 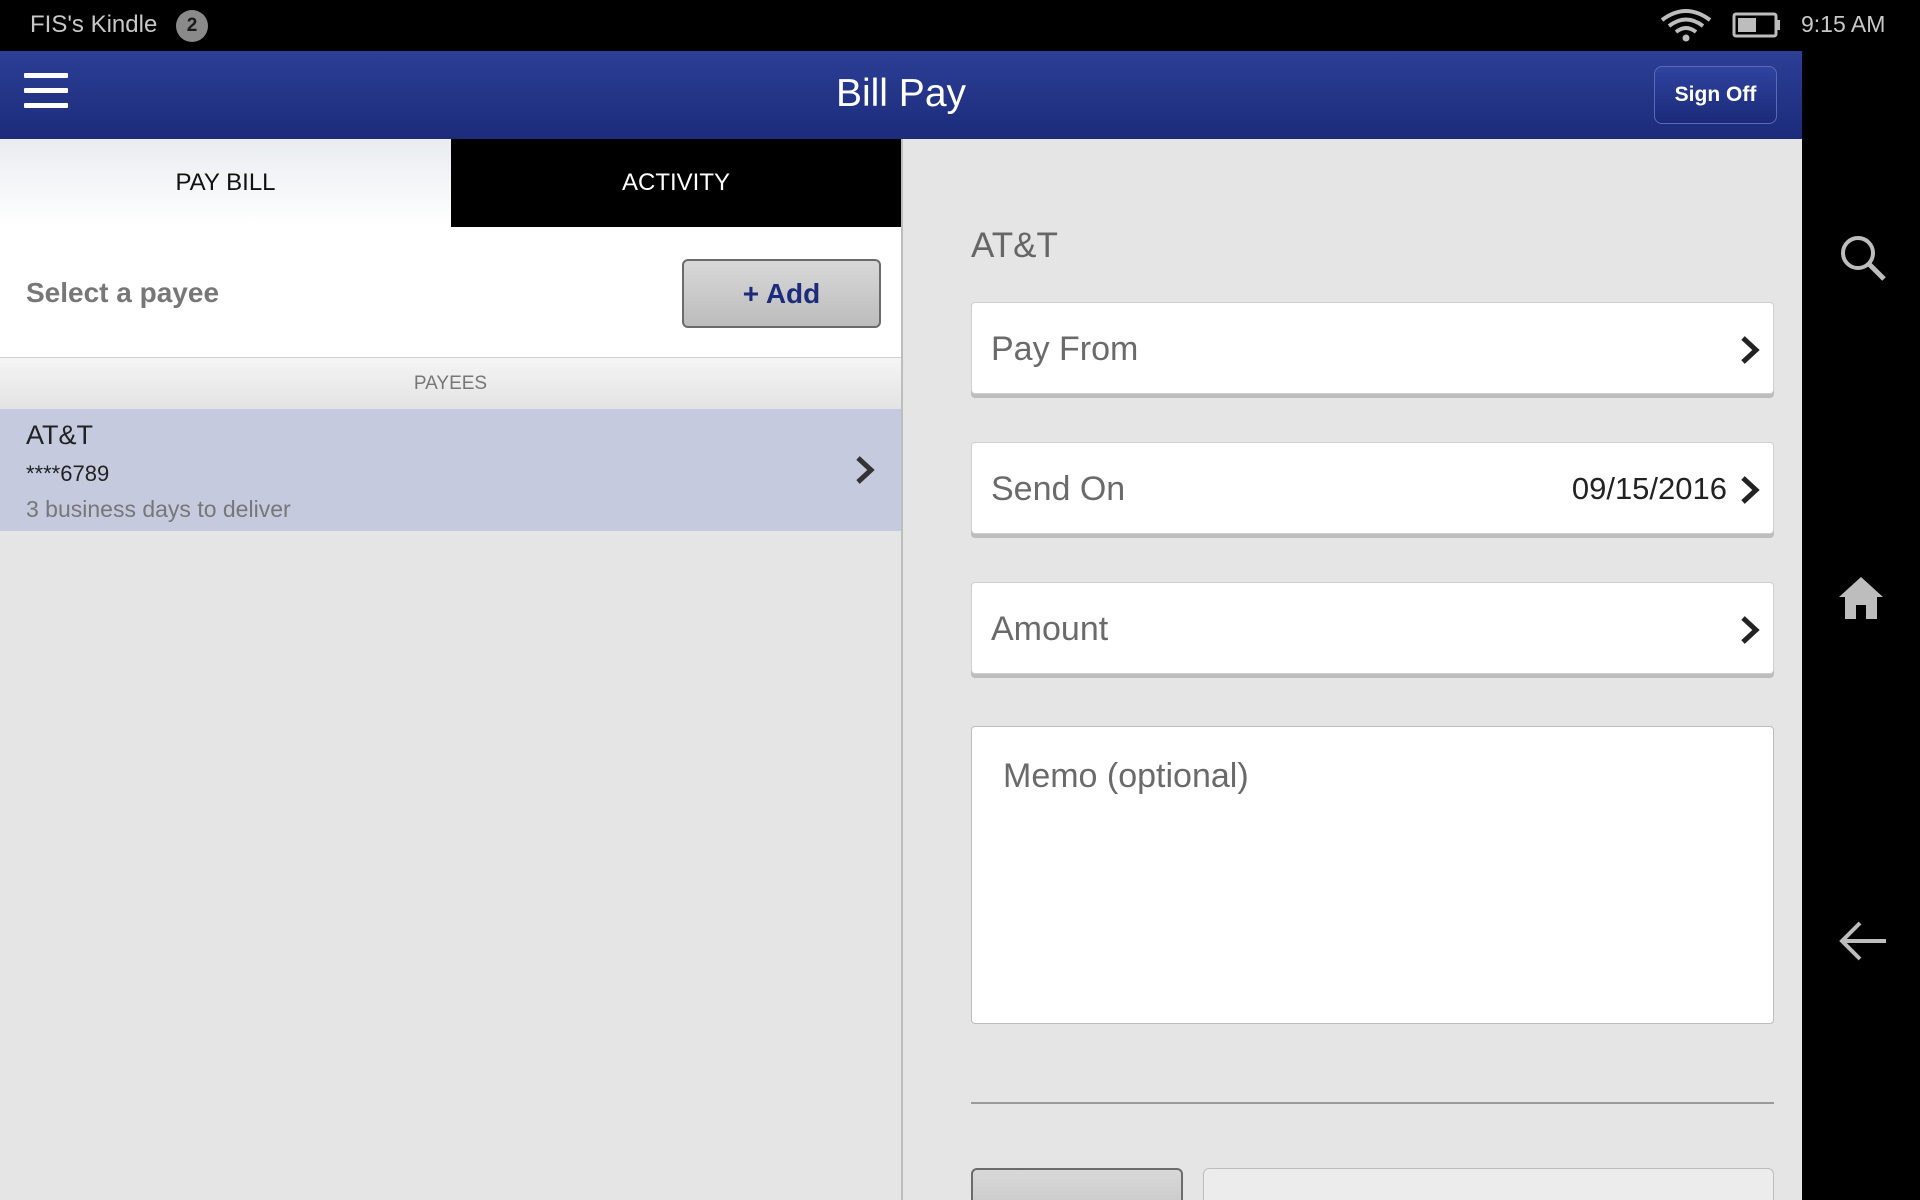 I want to click on pay-from-label: Pay From, so click(x=1065, y=349).